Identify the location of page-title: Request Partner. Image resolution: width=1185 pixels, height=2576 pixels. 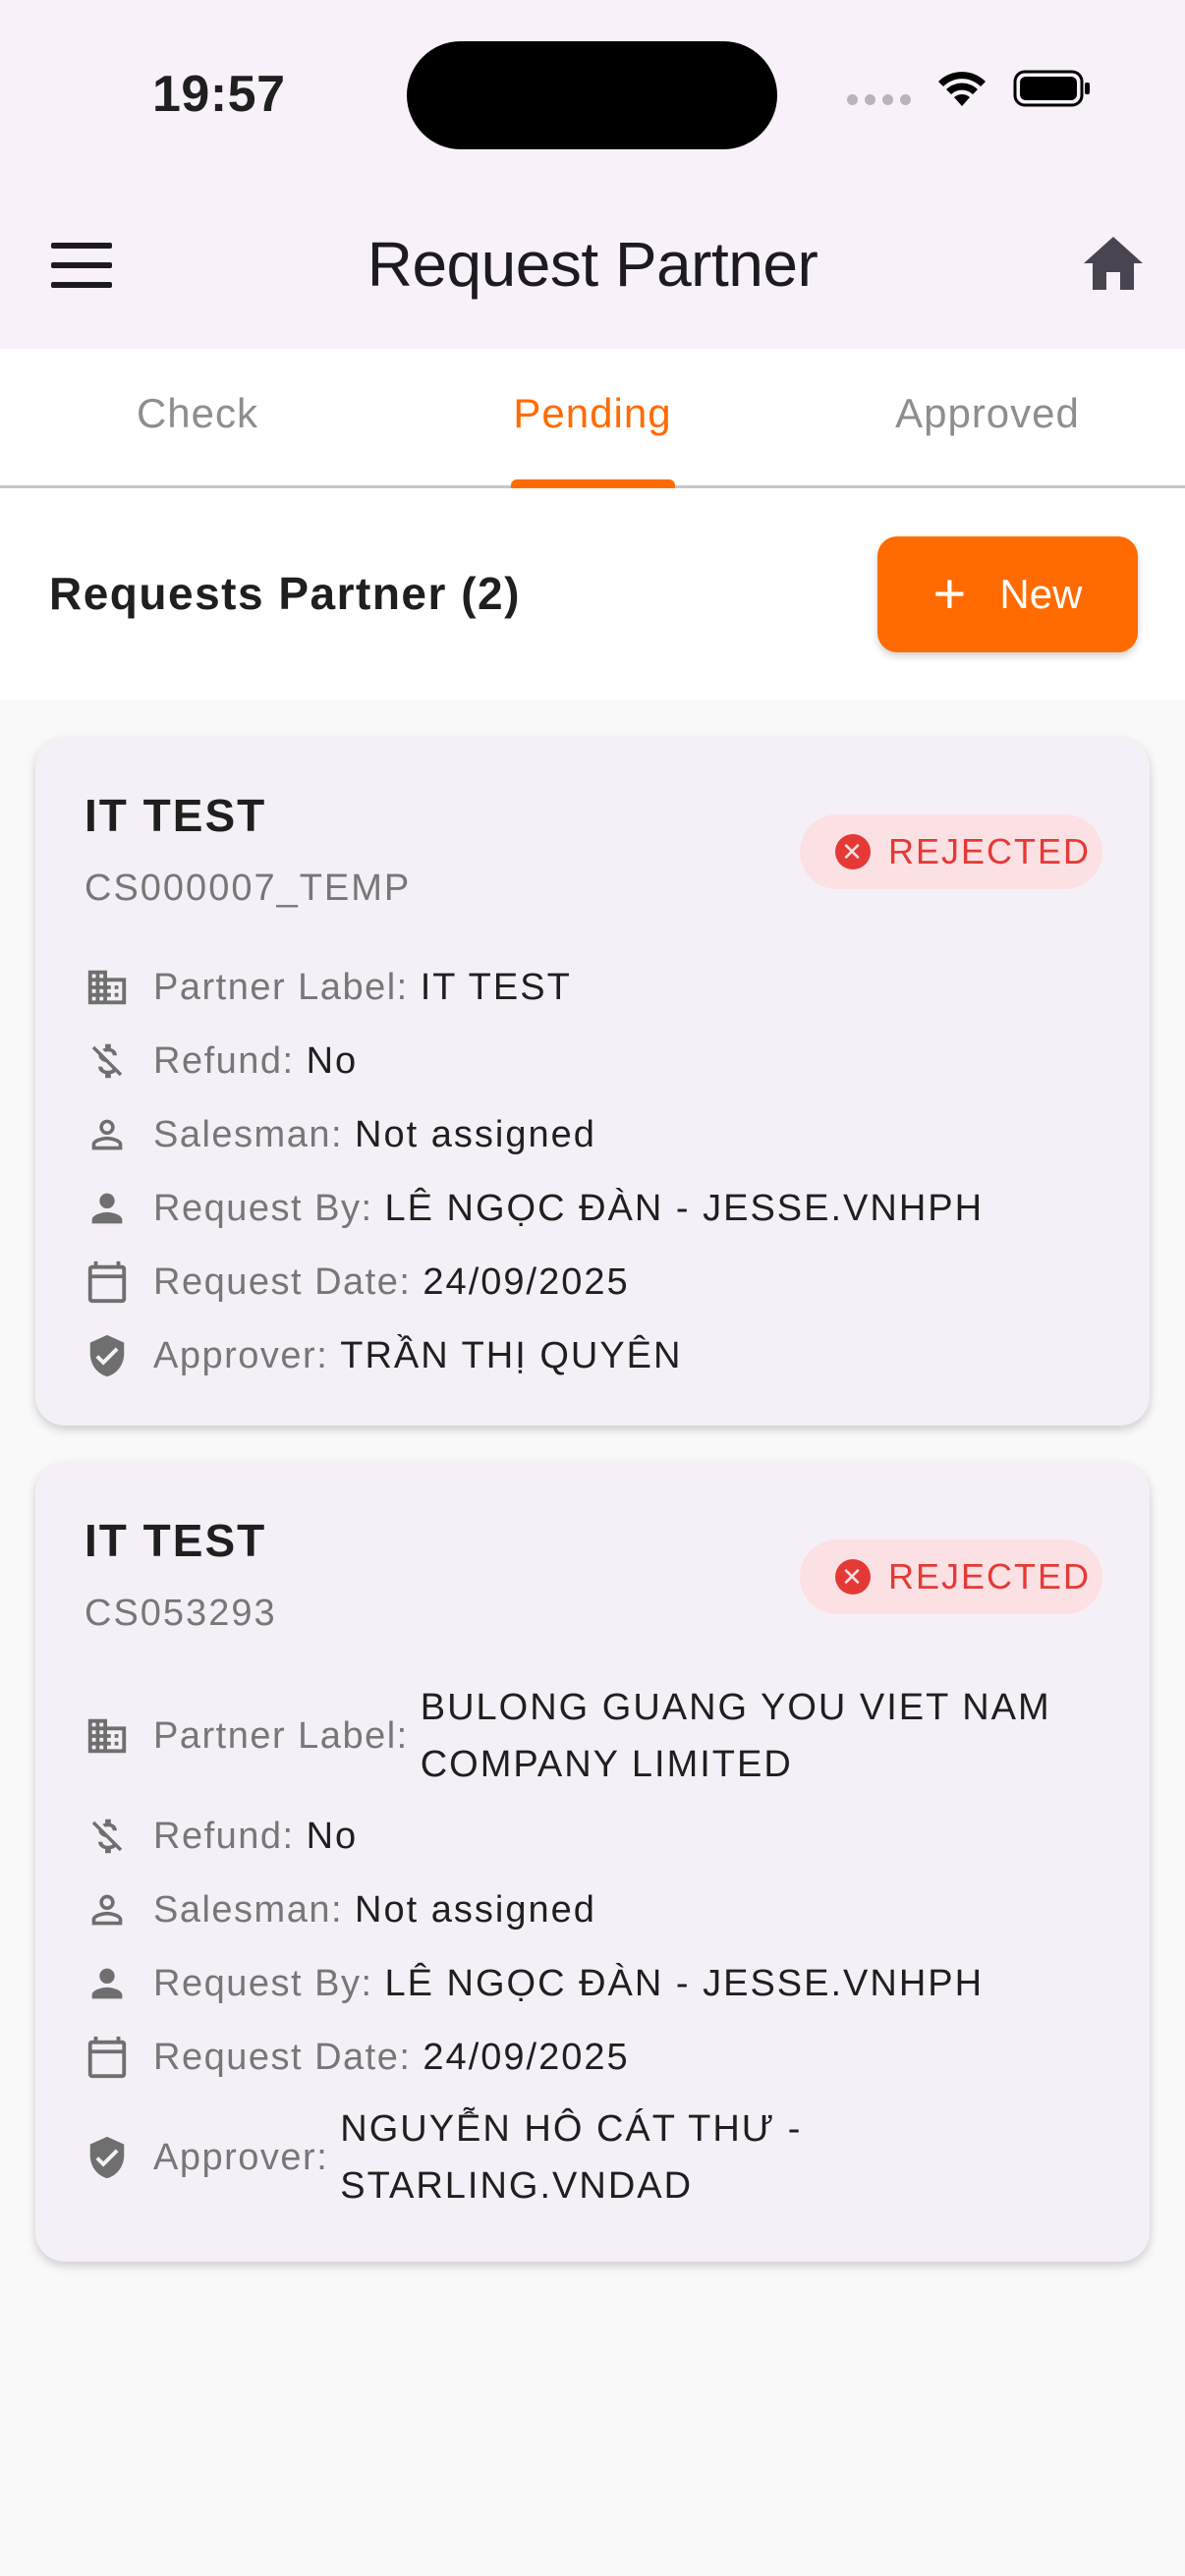
(592, 264).